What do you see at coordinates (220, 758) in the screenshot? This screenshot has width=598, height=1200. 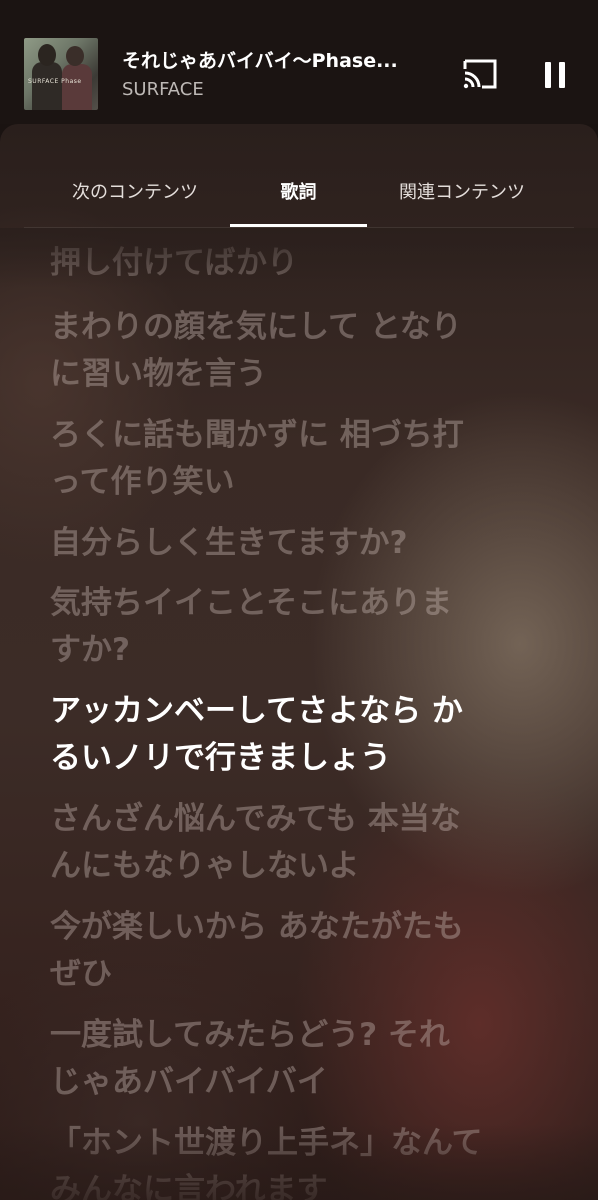 I see `lyric-text: るいノリで行きましょう` at bounding box center [220, 758].